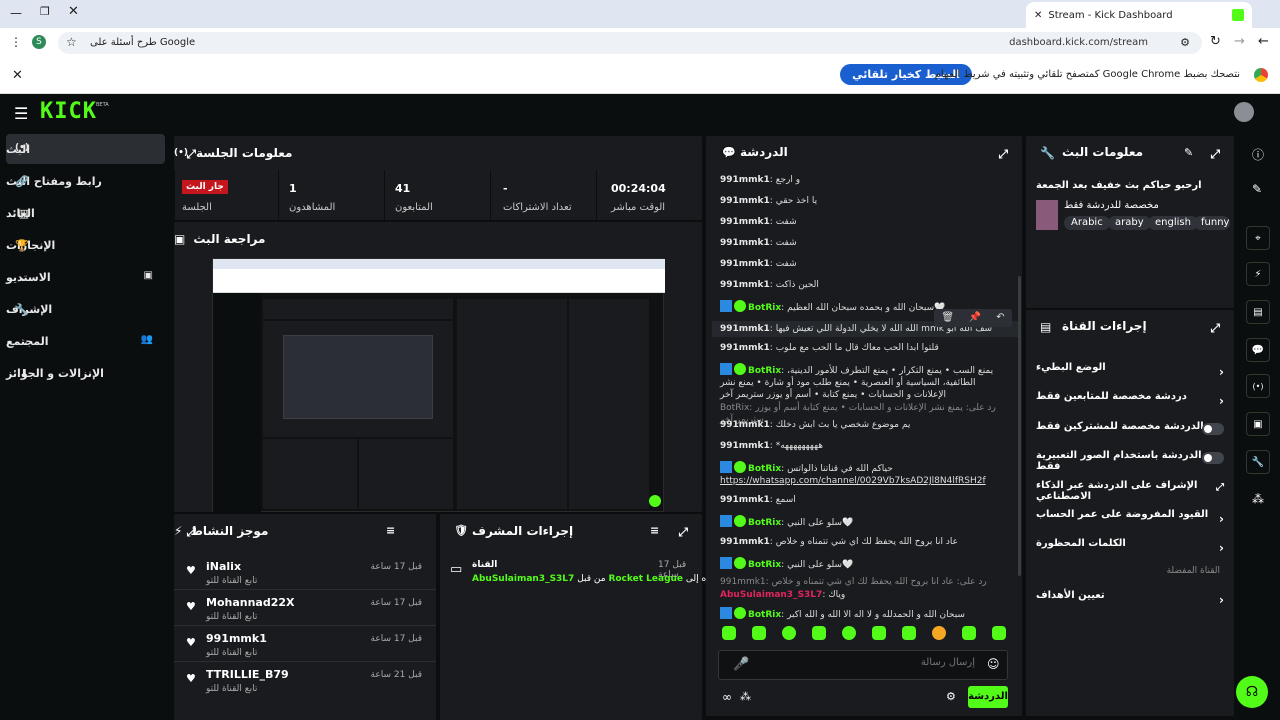 This screenshot has height=720, width=1280. Describe the element at coordinates (1087, 223) in the screenshot. I see `tag-chip: Arabic` at that location.